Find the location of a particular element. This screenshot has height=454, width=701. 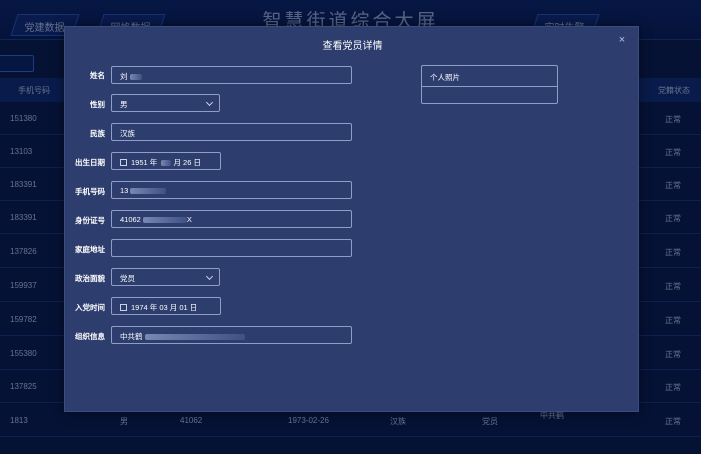

address-field is located at coordinates (231, 248).